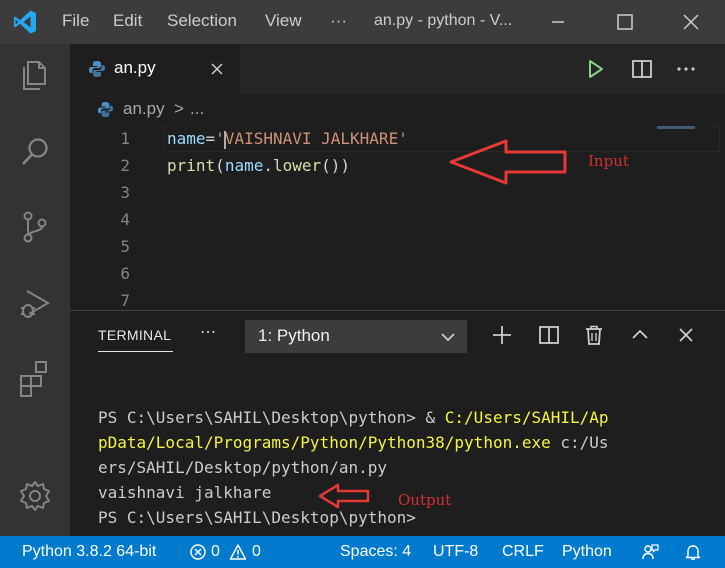 The width and height of the screenshot is (725, 568). Describe the element at coordinates (311, 138) in the screenshot. I see `code-token: 'VAISHNAVI JALKHARE'` at that location.